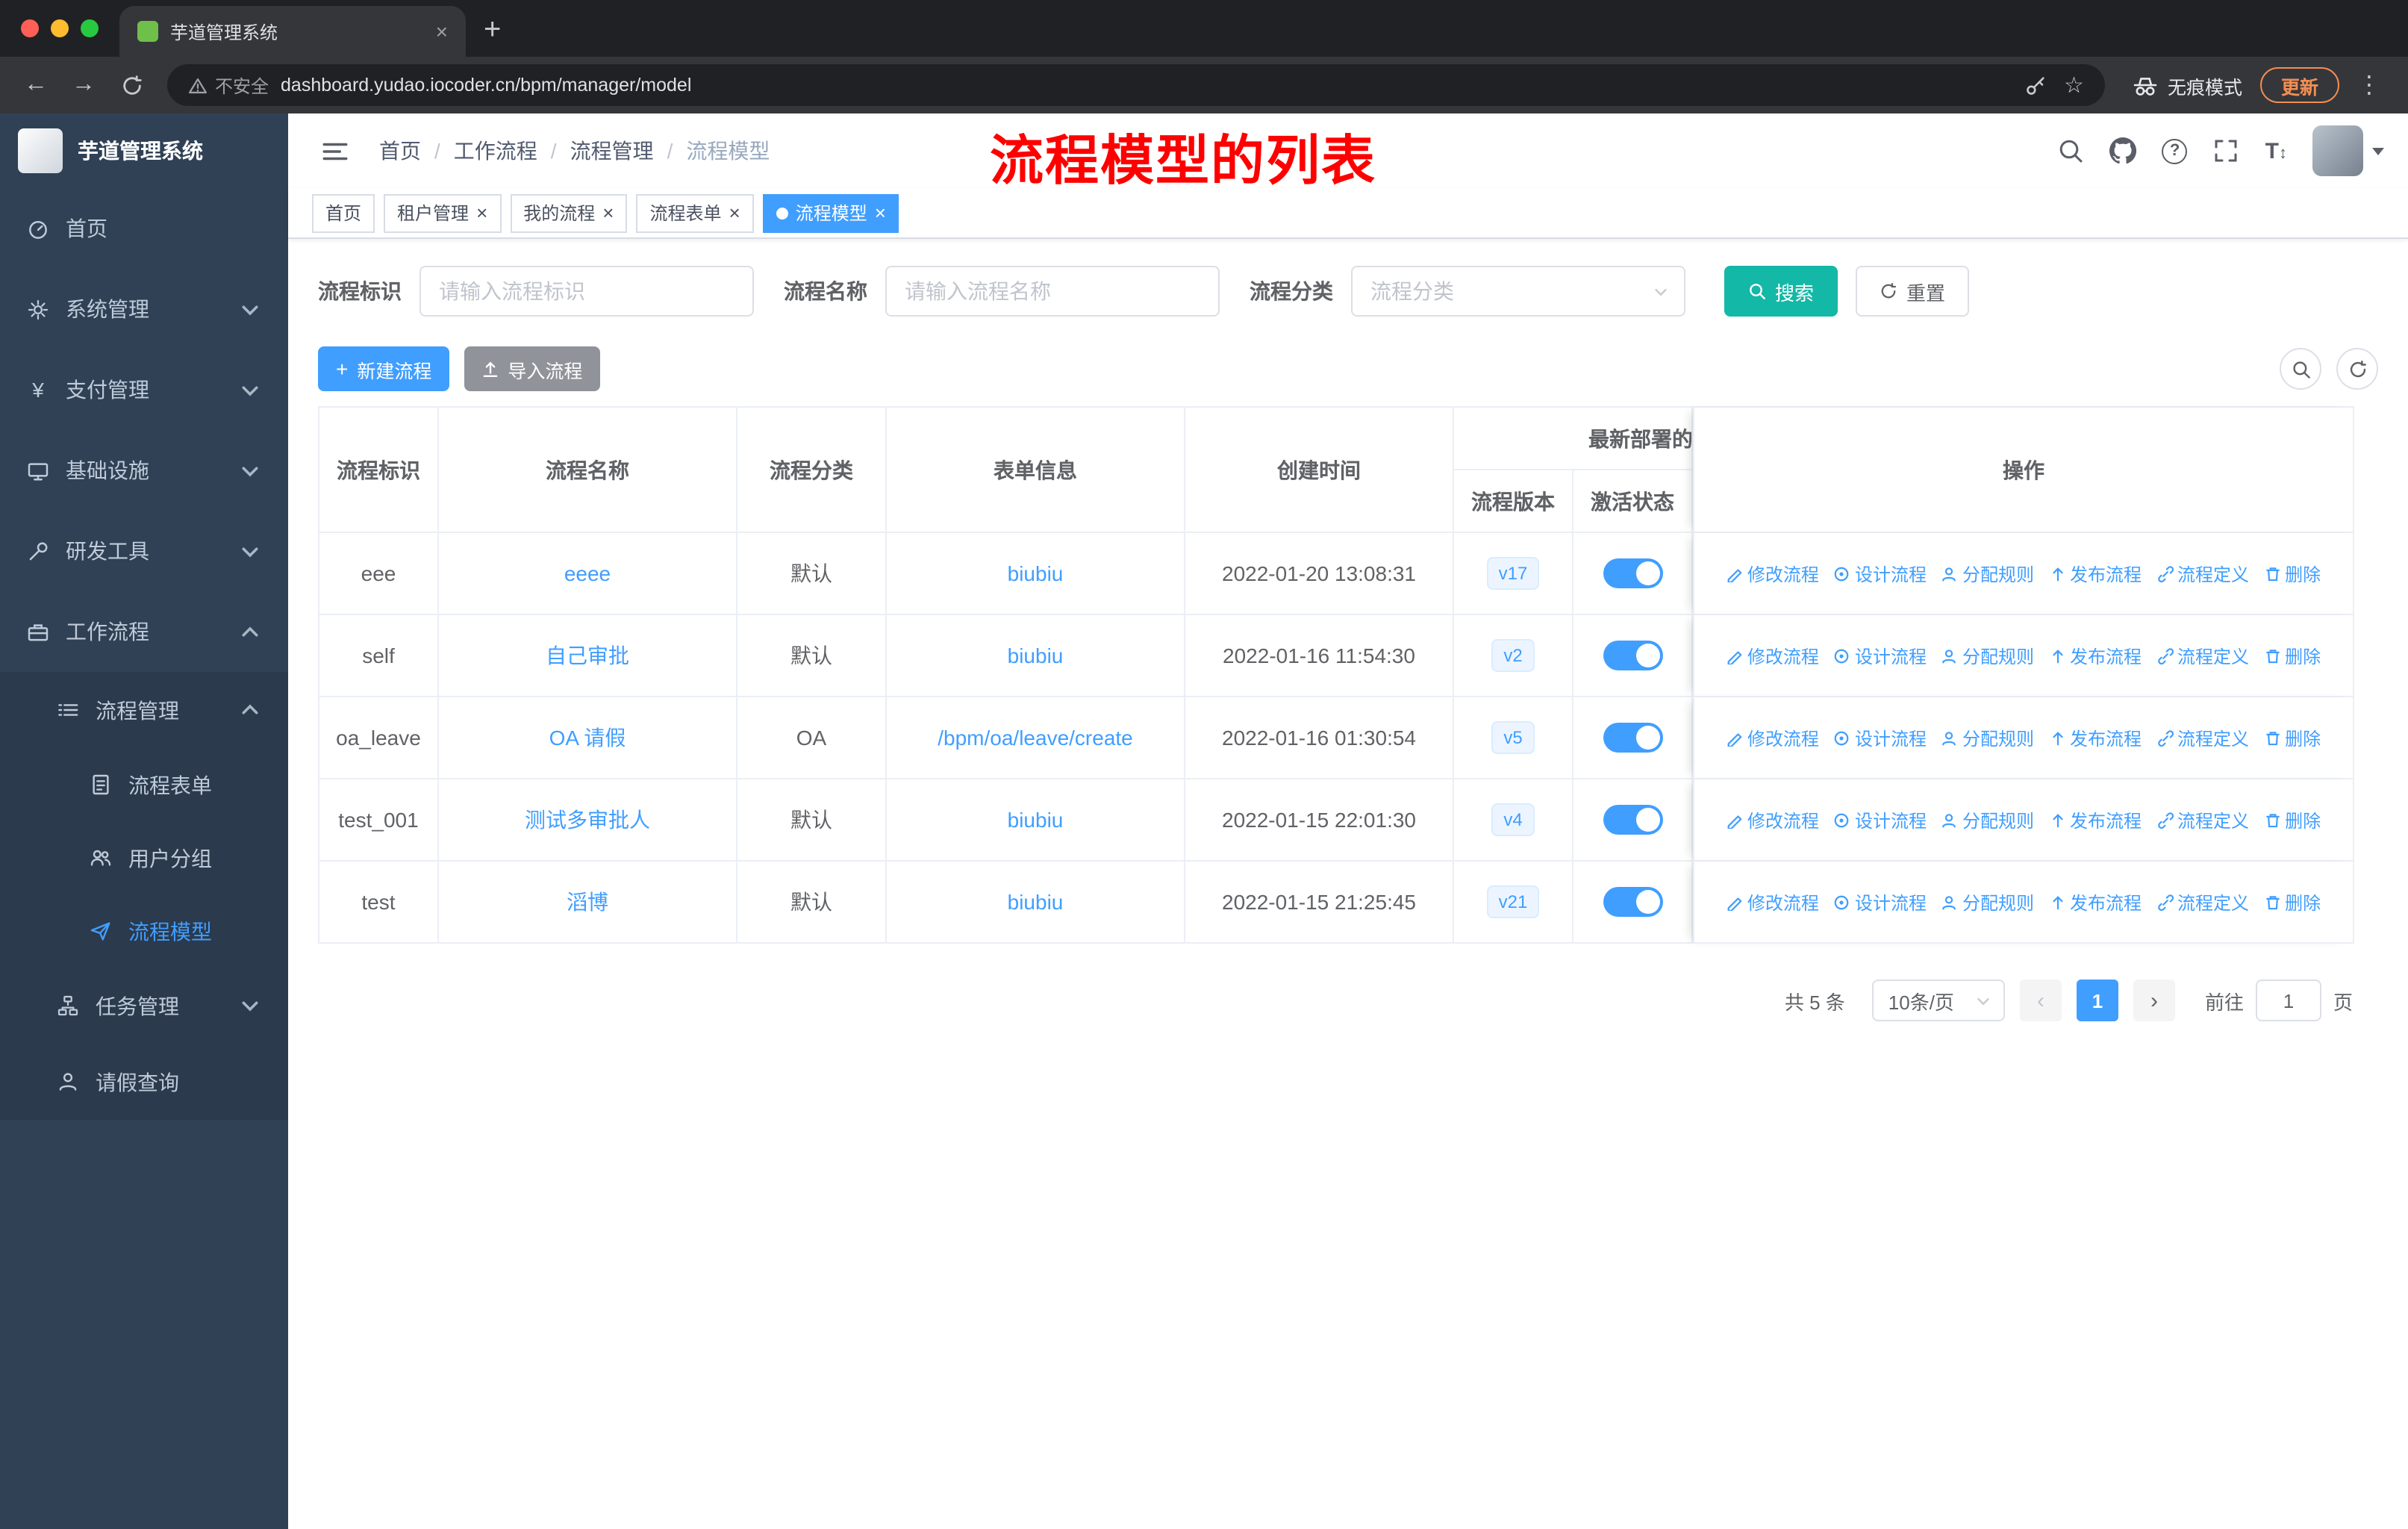 Image resolution: width=2408 pixels, height=1529 pixels. I want to click on process-name-link: 测试多审批人, so click(587, 820).